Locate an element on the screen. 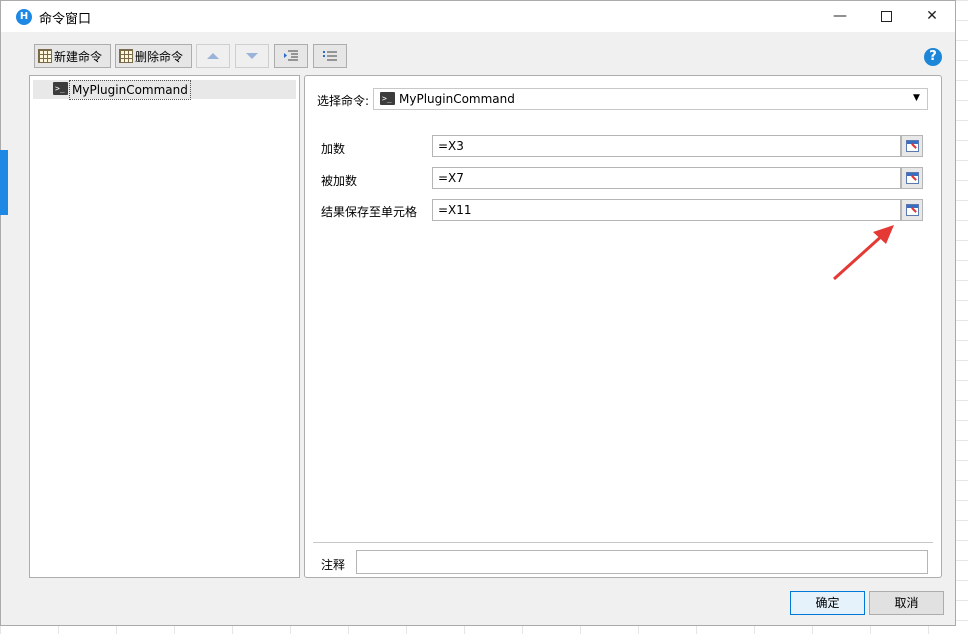  cell-picker-button-augend is located at coordinates (912, 178).